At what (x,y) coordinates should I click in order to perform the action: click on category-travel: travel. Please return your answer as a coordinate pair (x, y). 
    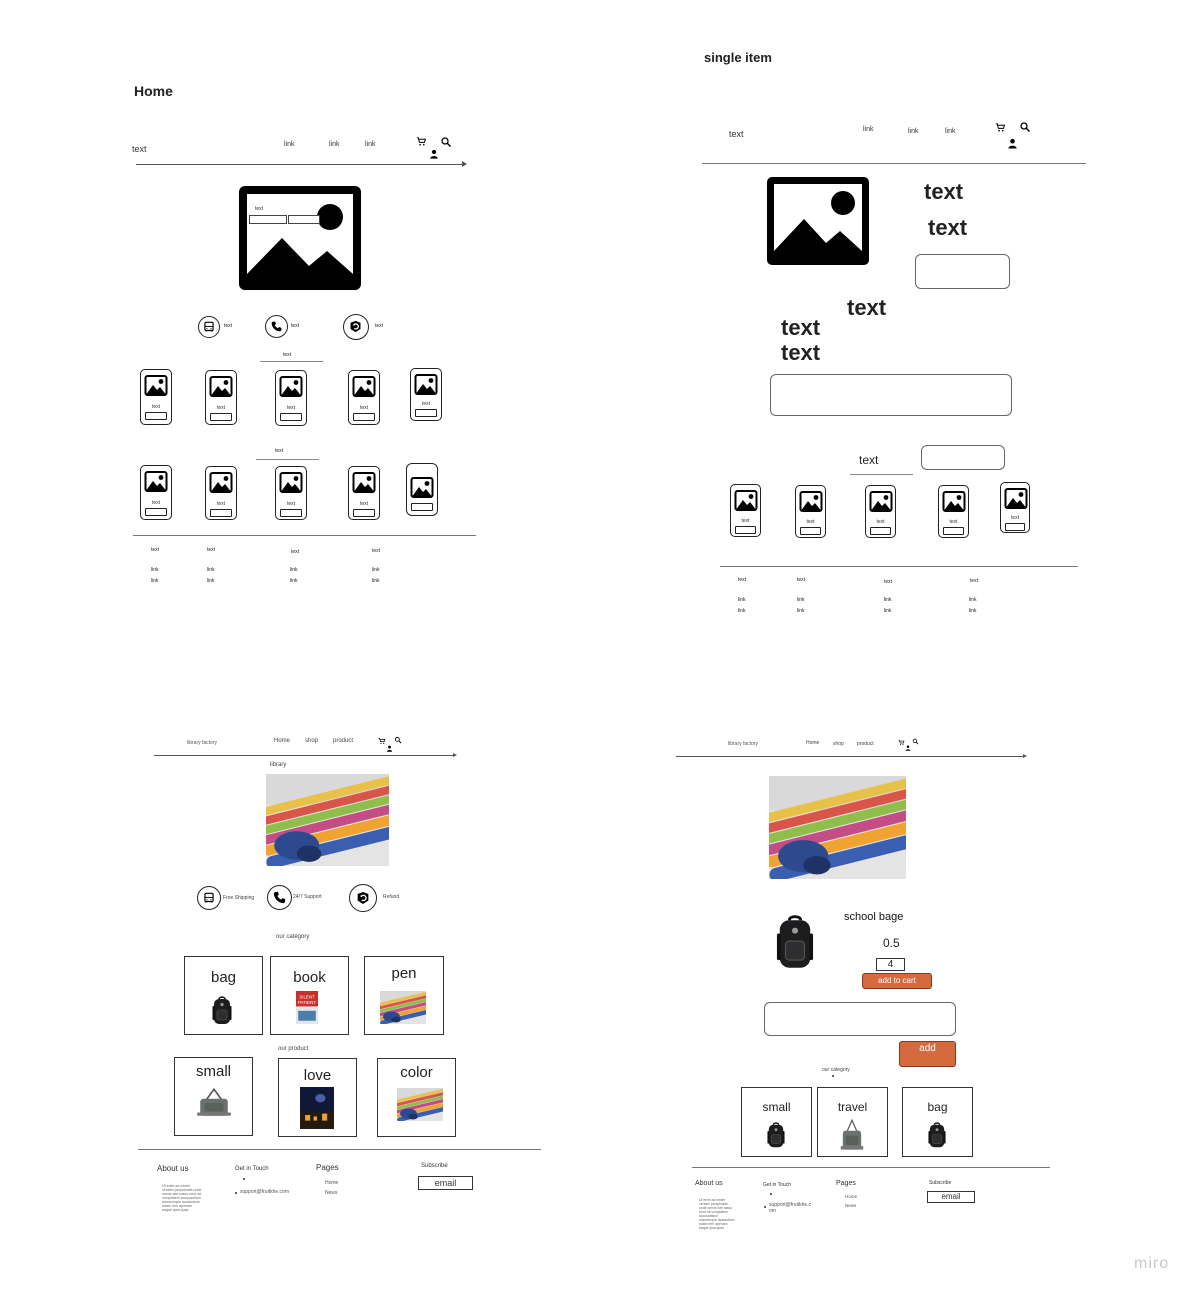
    Looking at the image, I should click on (852, 1122).